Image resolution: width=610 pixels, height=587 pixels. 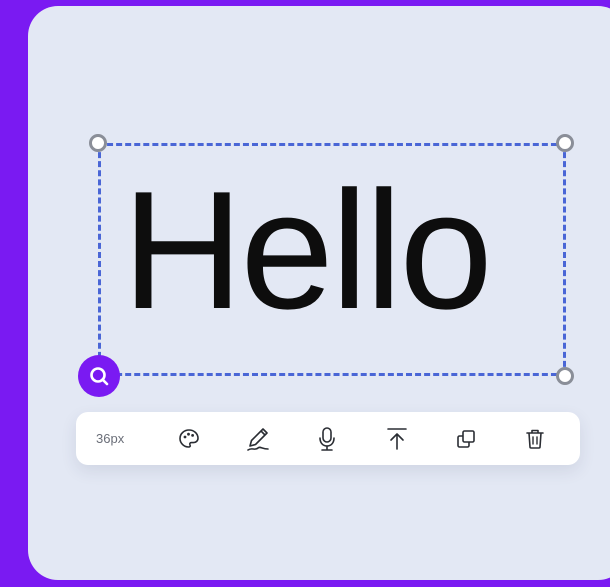 I want to click on voice-button, so click(x=327, y=438).